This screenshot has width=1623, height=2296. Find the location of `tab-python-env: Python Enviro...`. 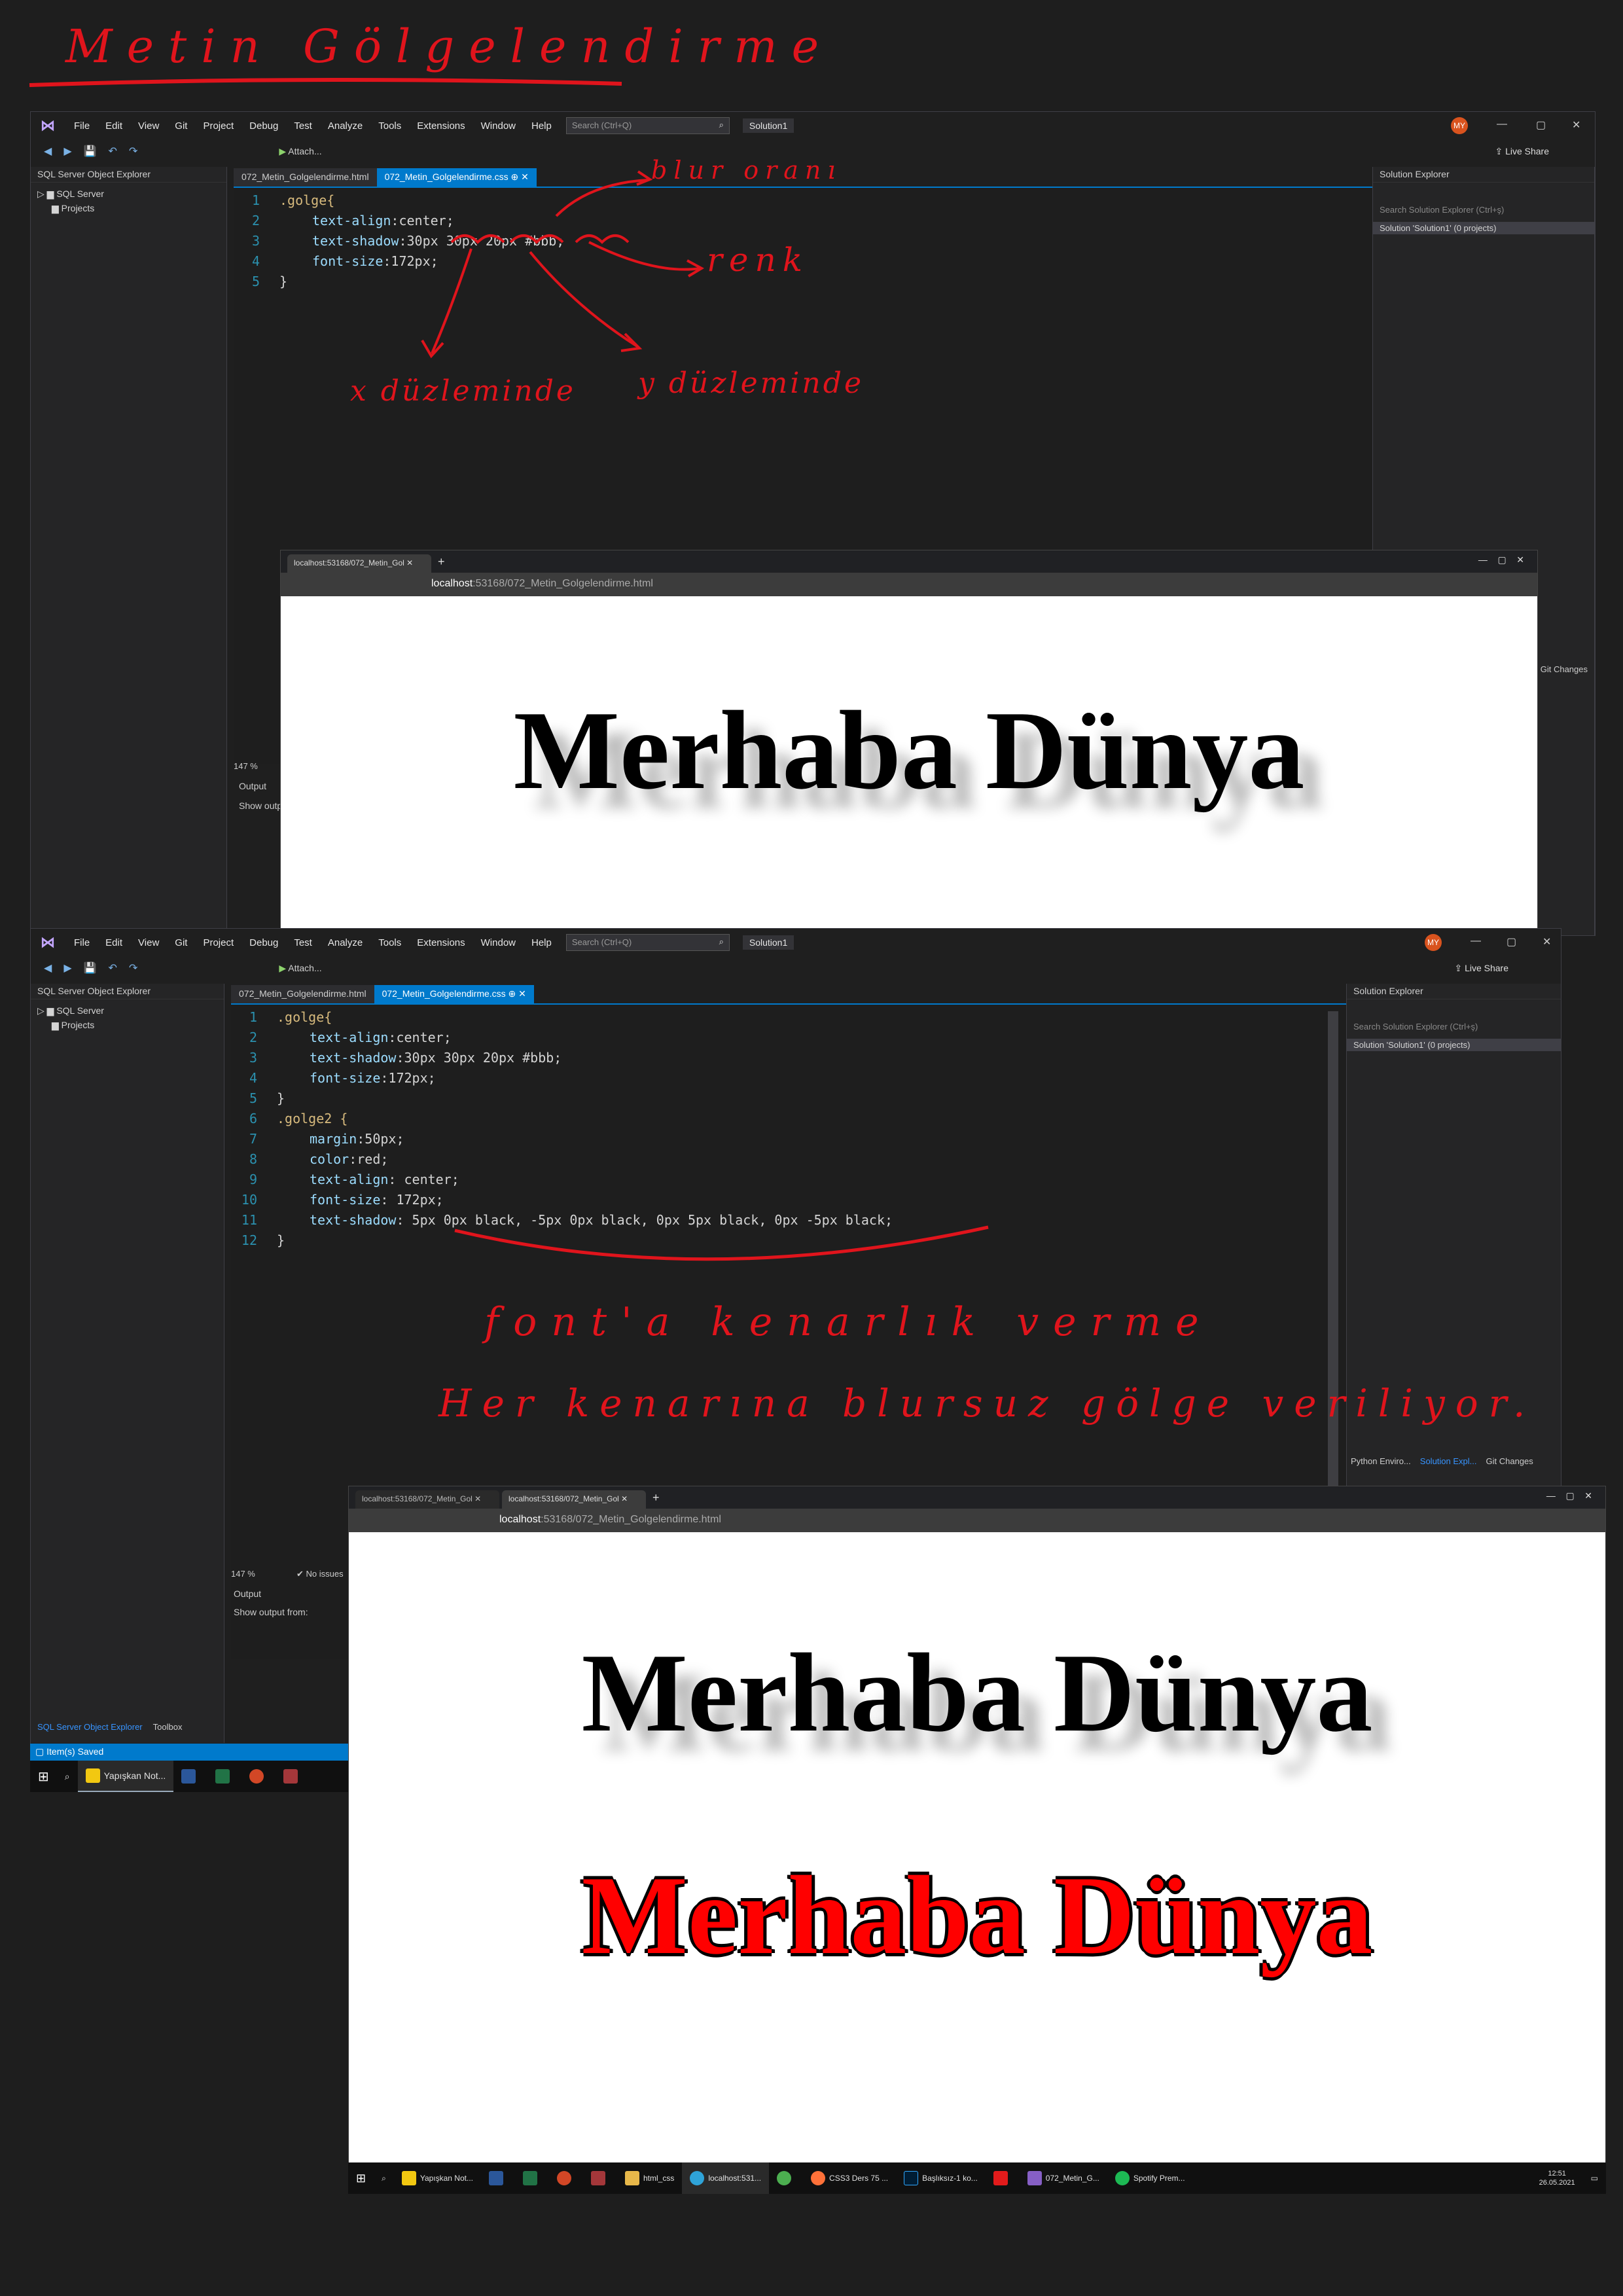

tab-python-env: Python Enviro... is located at coordinates (1381, 1461).